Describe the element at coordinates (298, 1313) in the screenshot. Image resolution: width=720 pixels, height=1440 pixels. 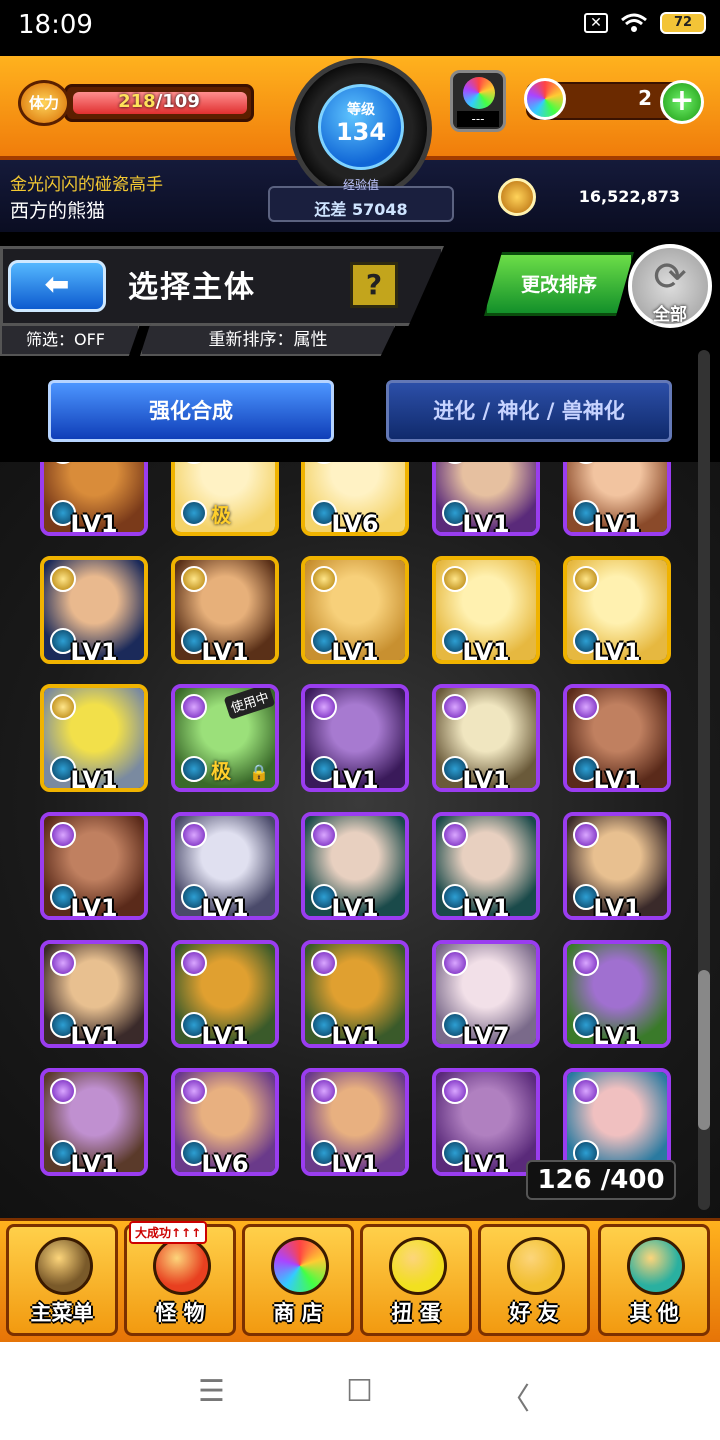
I see `nav-label: 商 店` at that location.